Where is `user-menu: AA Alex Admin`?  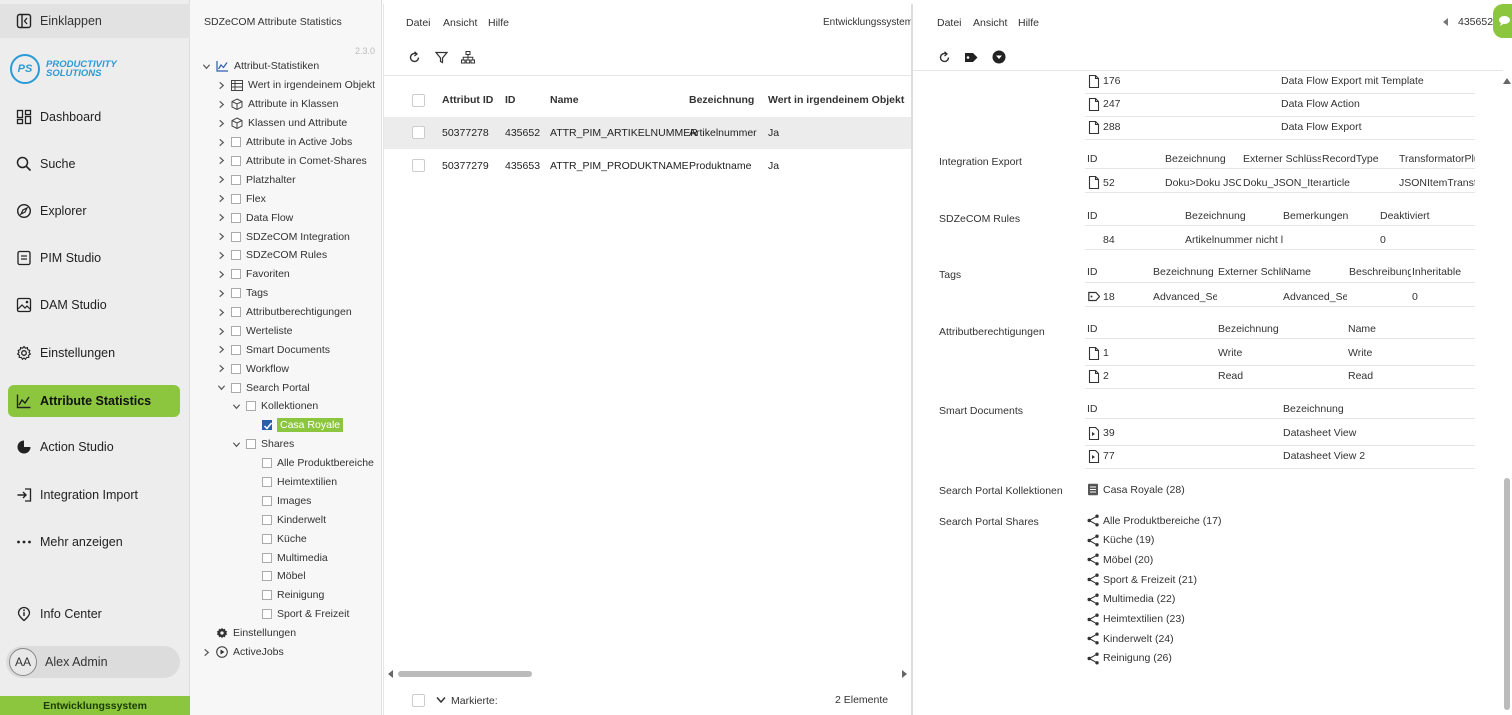 user-menu: AA Alex Admin is located at coordinates (93, 662).